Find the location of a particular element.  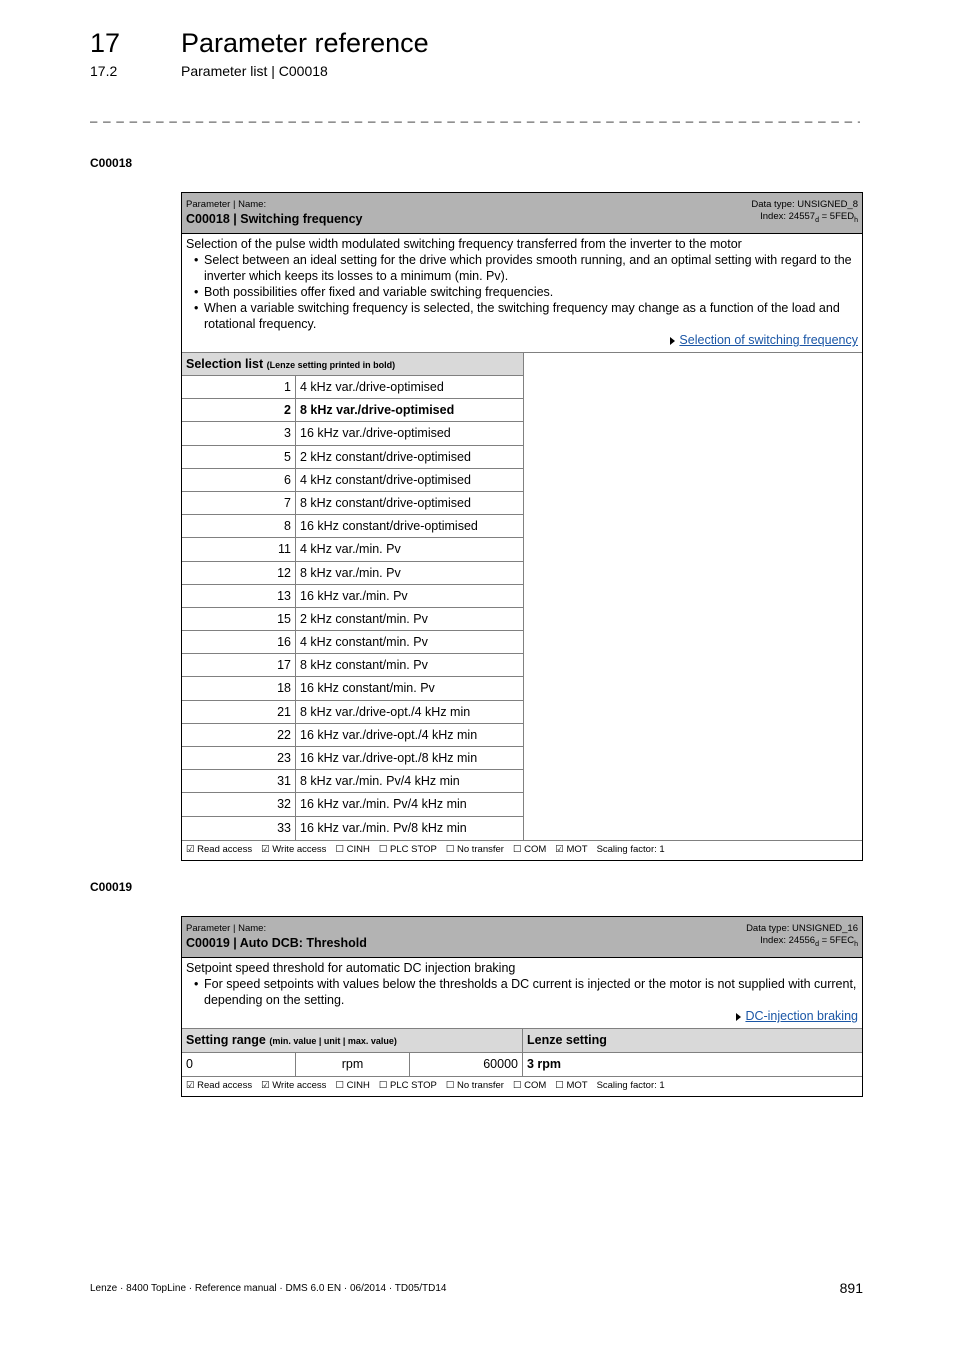

selection-value: 13 is located at coordinates (239, 595).